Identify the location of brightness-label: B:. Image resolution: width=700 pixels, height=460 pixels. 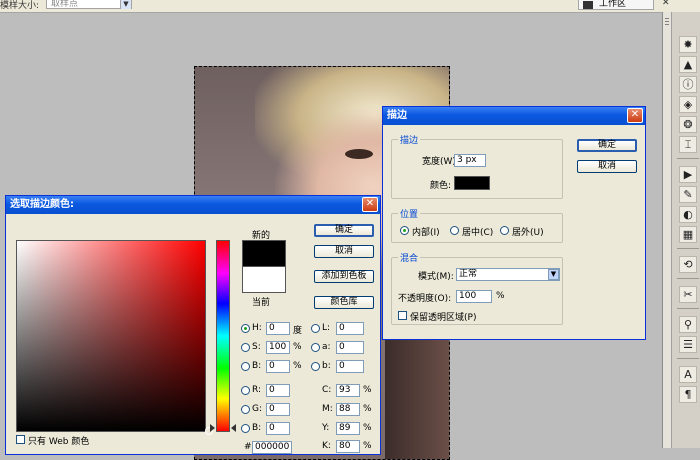
(257, 366).